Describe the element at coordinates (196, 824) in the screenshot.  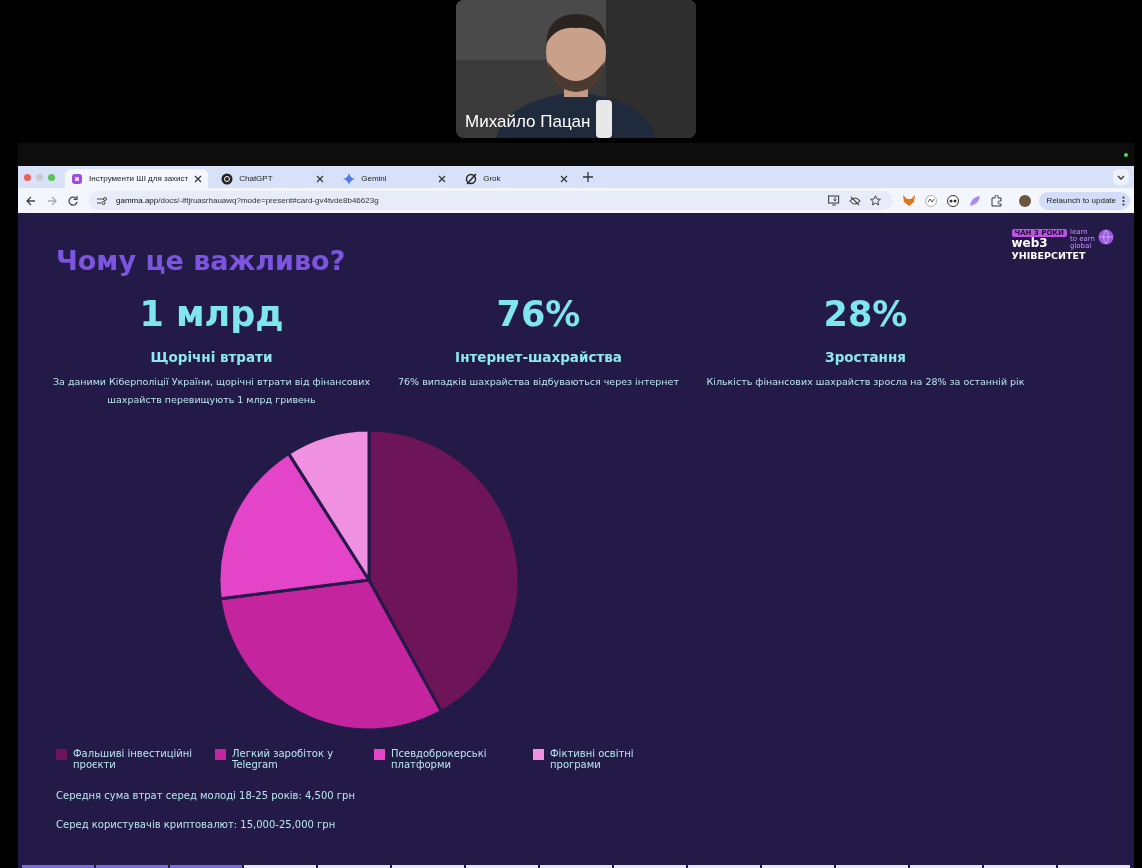
I see `note-text: Серед користувачів криптовалют: 15,000-25,000 грн` at that location.